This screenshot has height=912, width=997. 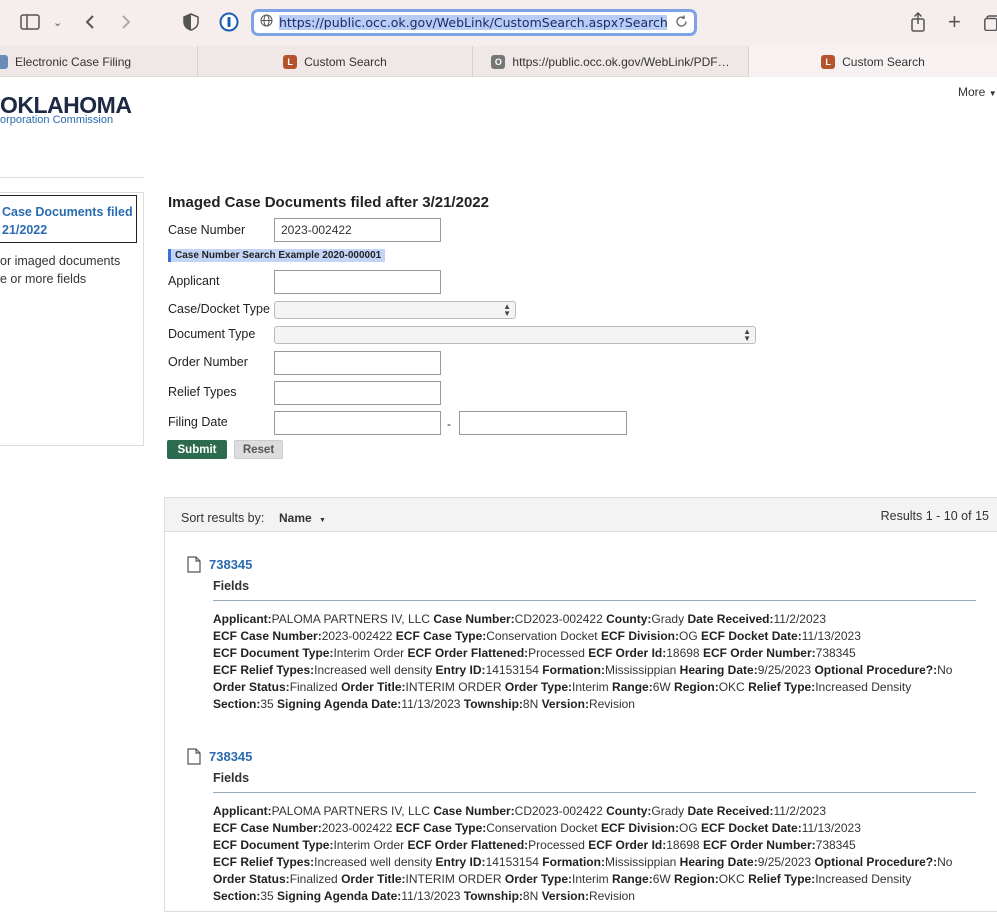 What do you see at coordinates (357, 282) in the screenshot?
I see `applicant-input` at bounding box center [357, 282].